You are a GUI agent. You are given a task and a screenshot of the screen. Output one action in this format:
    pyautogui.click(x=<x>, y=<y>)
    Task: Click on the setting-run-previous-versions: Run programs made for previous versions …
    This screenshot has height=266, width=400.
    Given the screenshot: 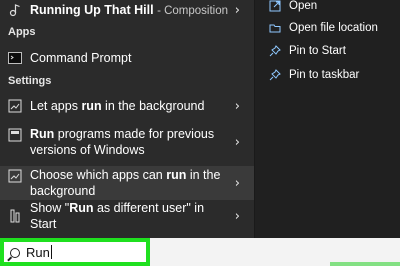 What is the action you would take?
    pyautogui.click(x=127, y=142)
    